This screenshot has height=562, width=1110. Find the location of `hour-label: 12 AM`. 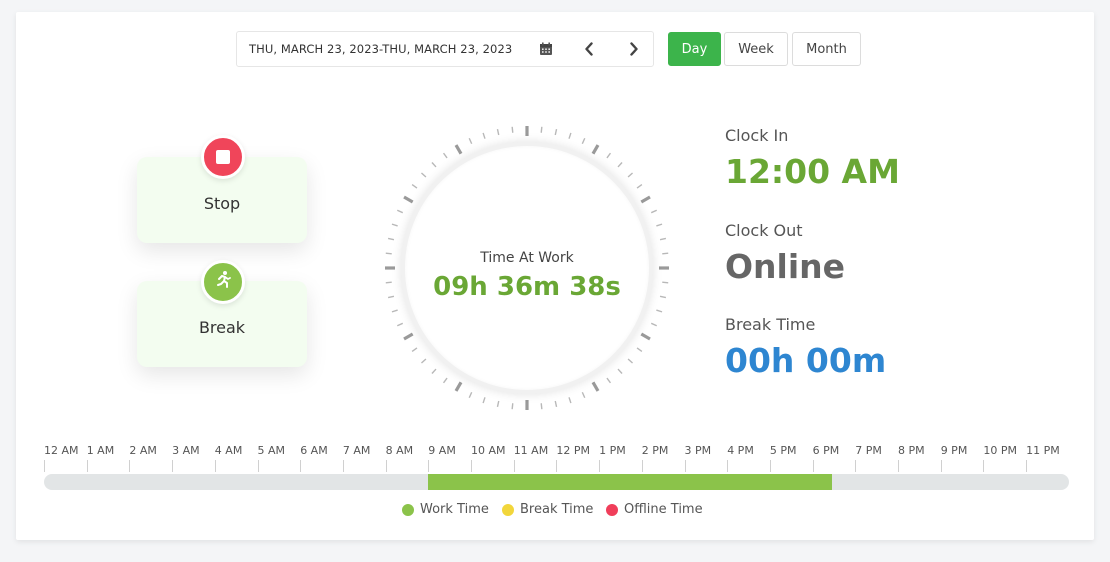

hour-label: 12 AM is located at coordinates (61, 450).